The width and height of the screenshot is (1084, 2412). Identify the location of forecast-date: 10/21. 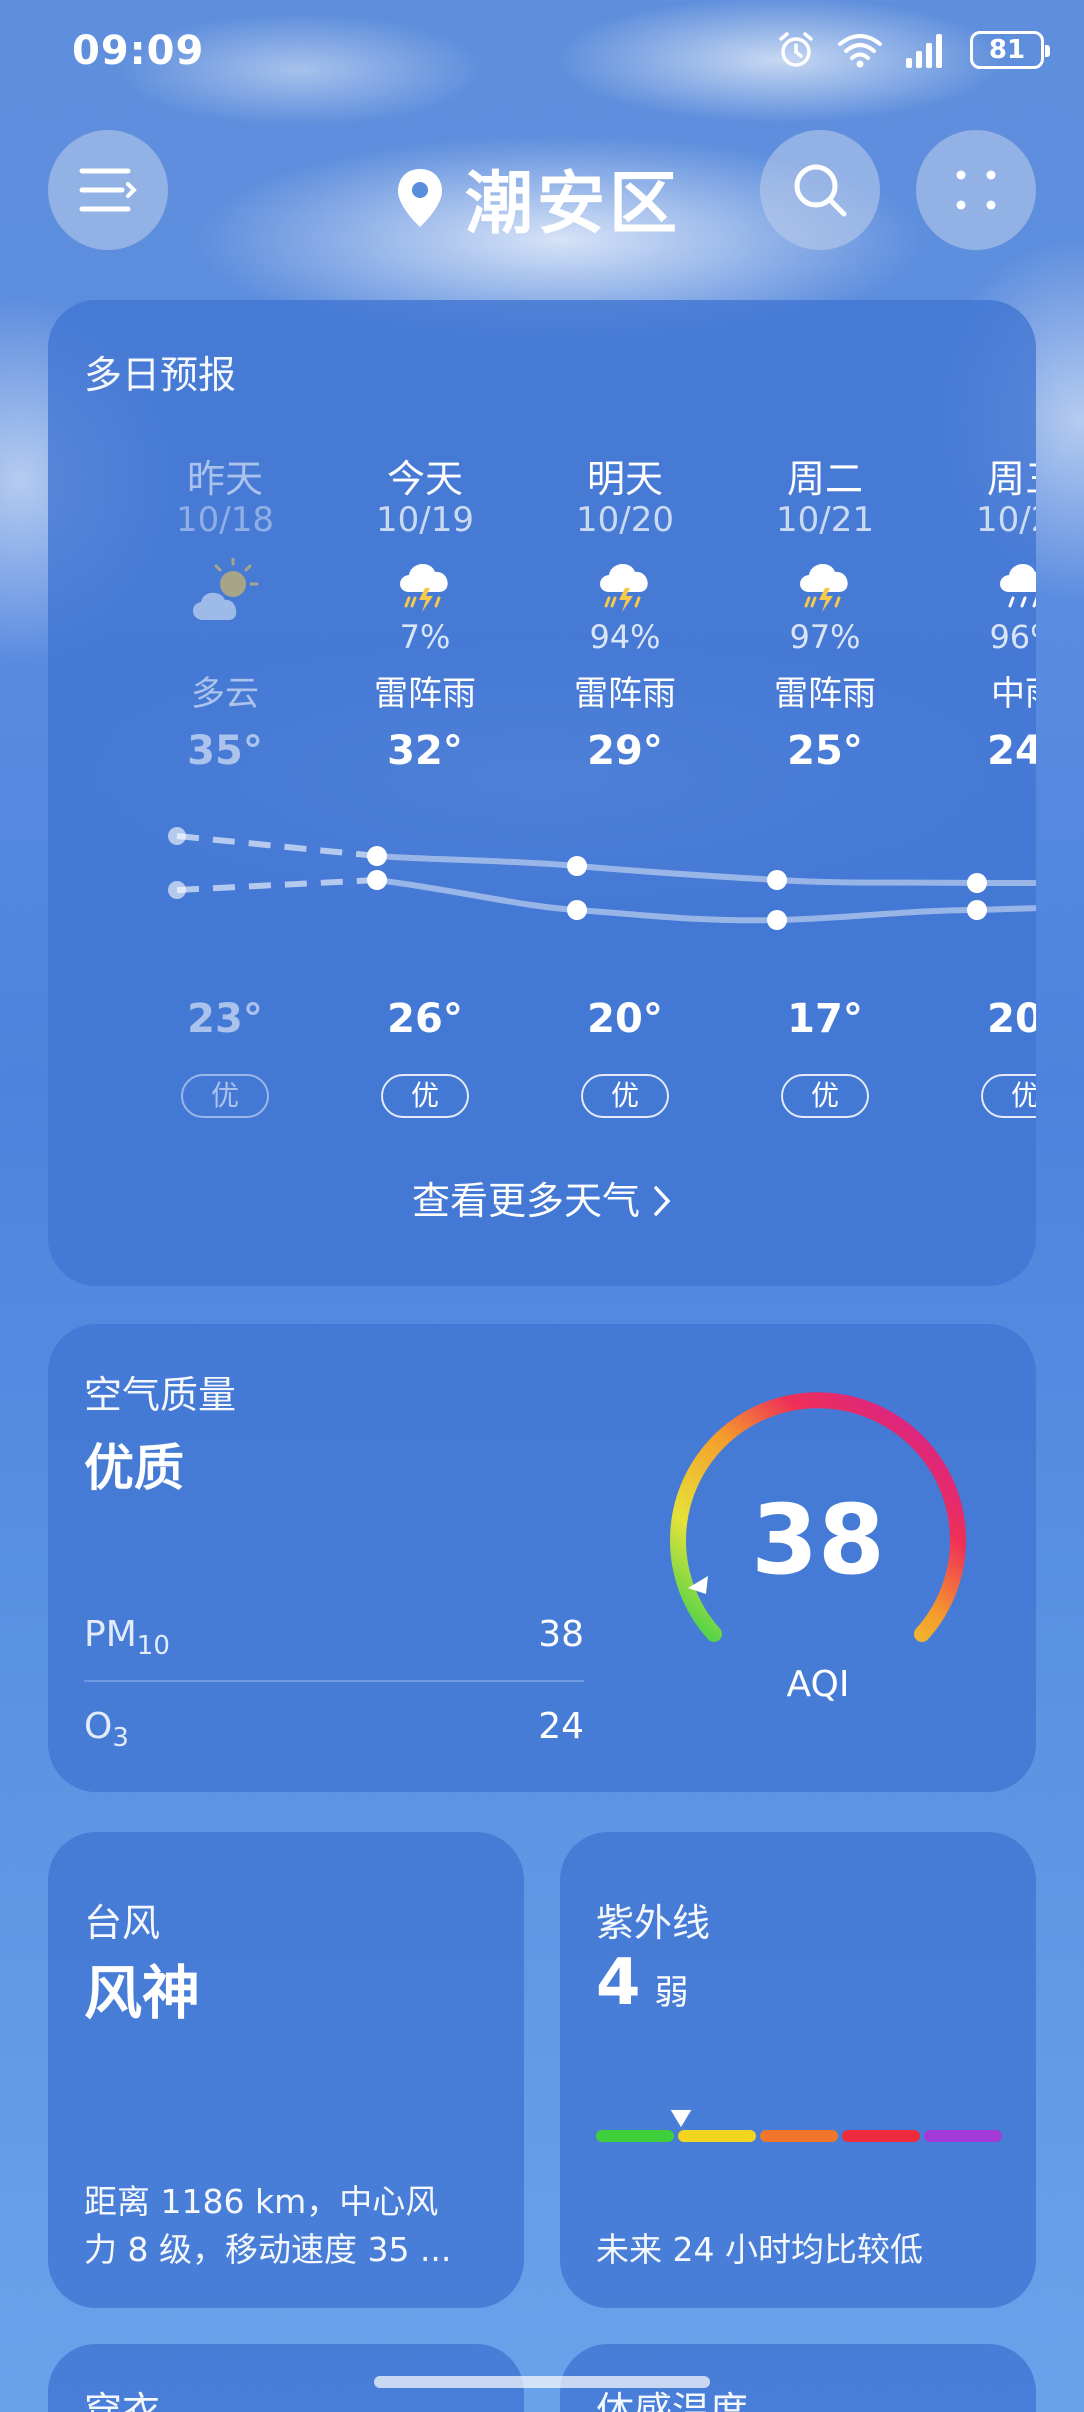
(825, 520).